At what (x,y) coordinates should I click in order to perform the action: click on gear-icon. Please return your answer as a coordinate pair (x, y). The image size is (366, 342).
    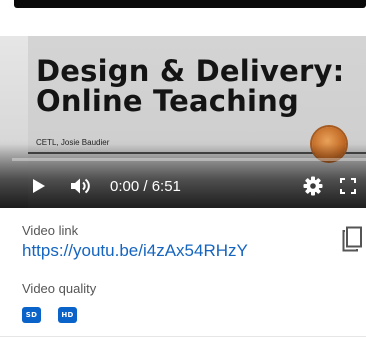
    Looking at the image, I should click on (313, 186).